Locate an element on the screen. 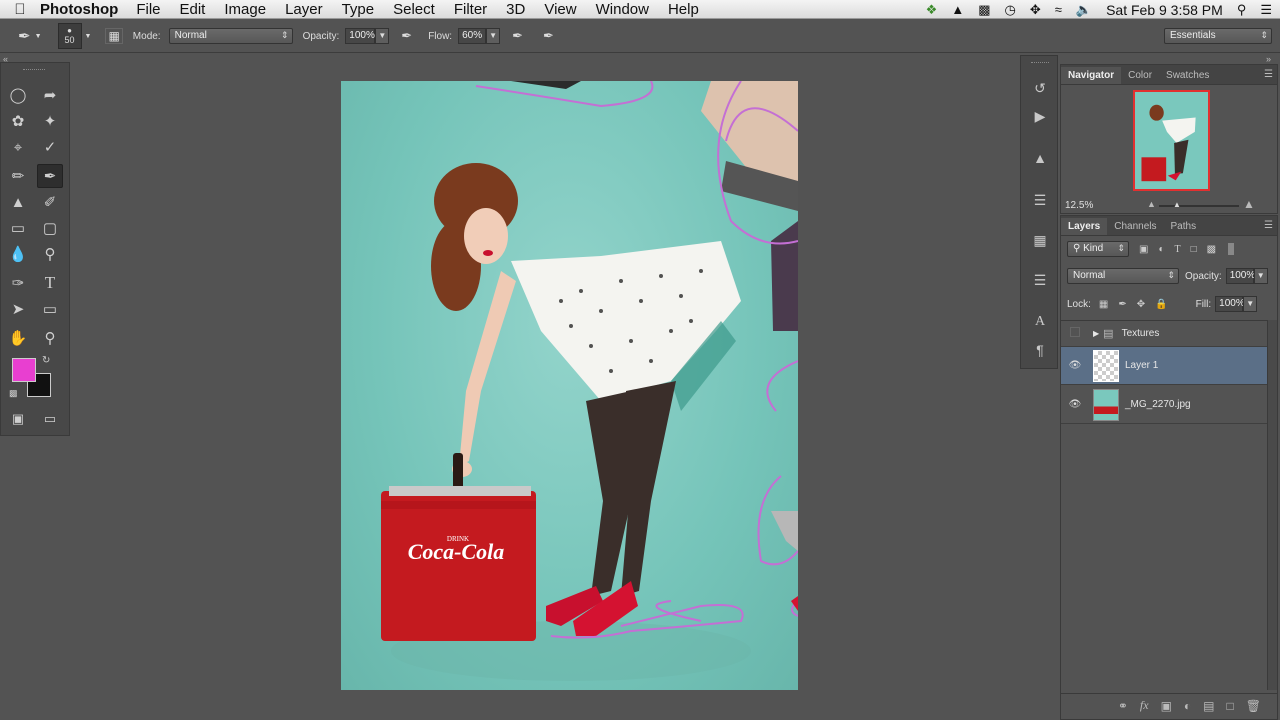  brush-panel-toggle-icon: ▦ is located at coordinates (114, 36).